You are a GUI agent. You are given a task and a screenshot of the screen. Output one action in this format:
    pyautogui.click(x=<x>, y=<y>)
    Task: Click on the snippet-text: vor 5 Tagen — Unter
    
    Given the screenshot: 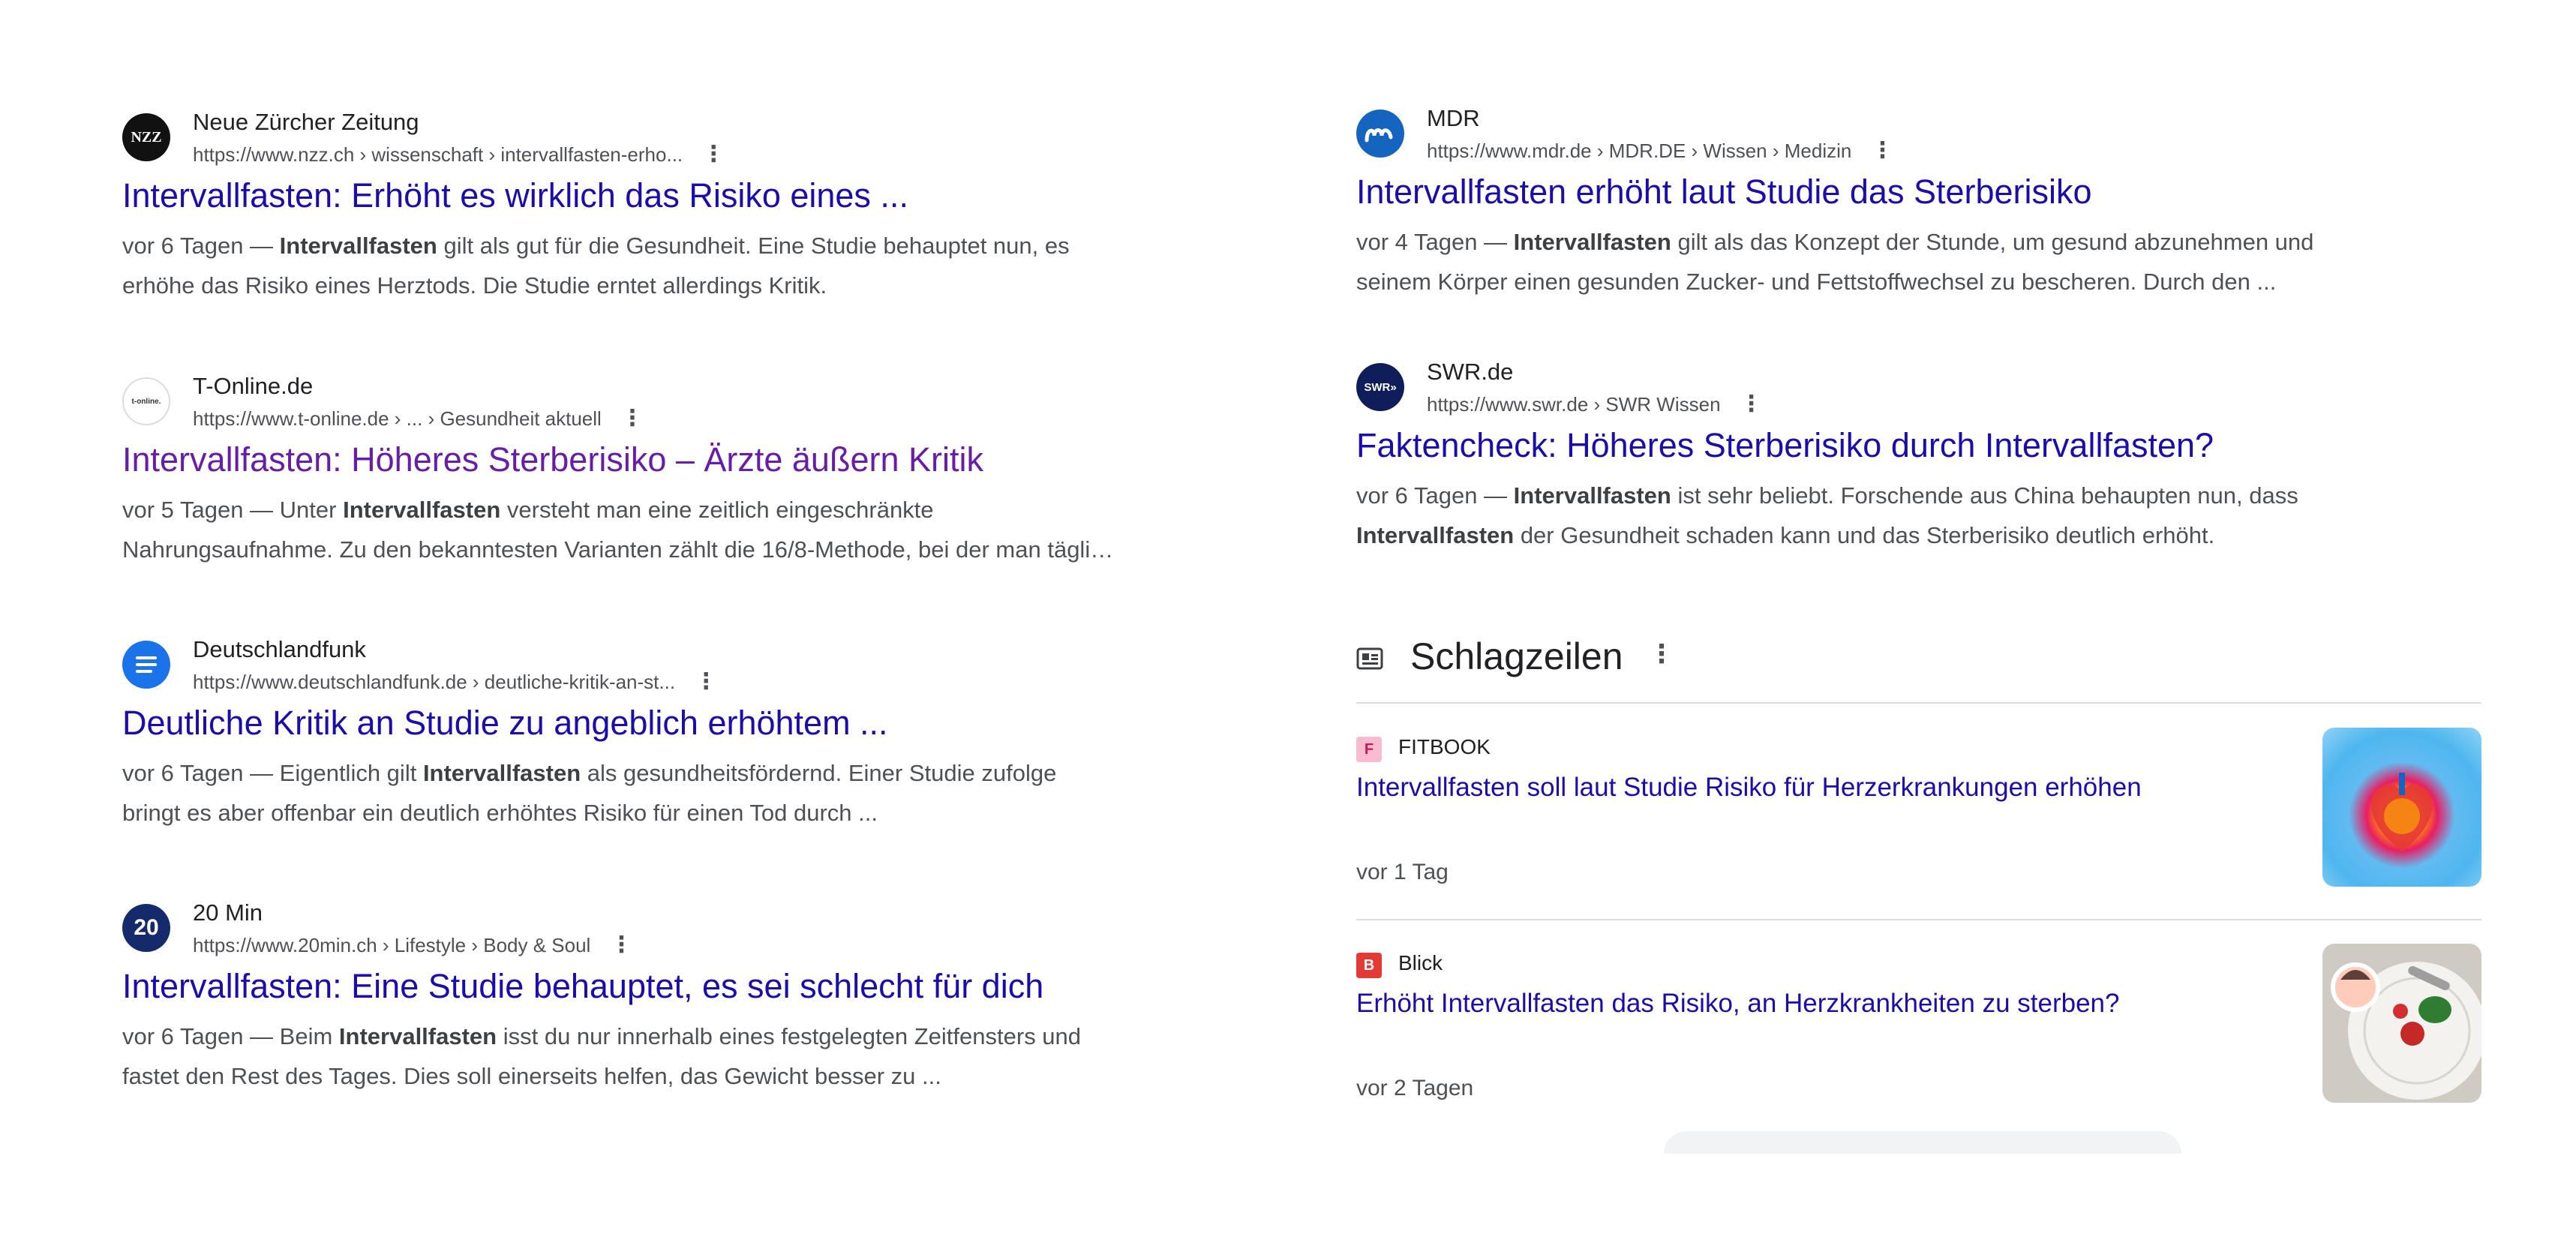 What is the action you would take?
    pyautogui.click(x=233, y=510)
    